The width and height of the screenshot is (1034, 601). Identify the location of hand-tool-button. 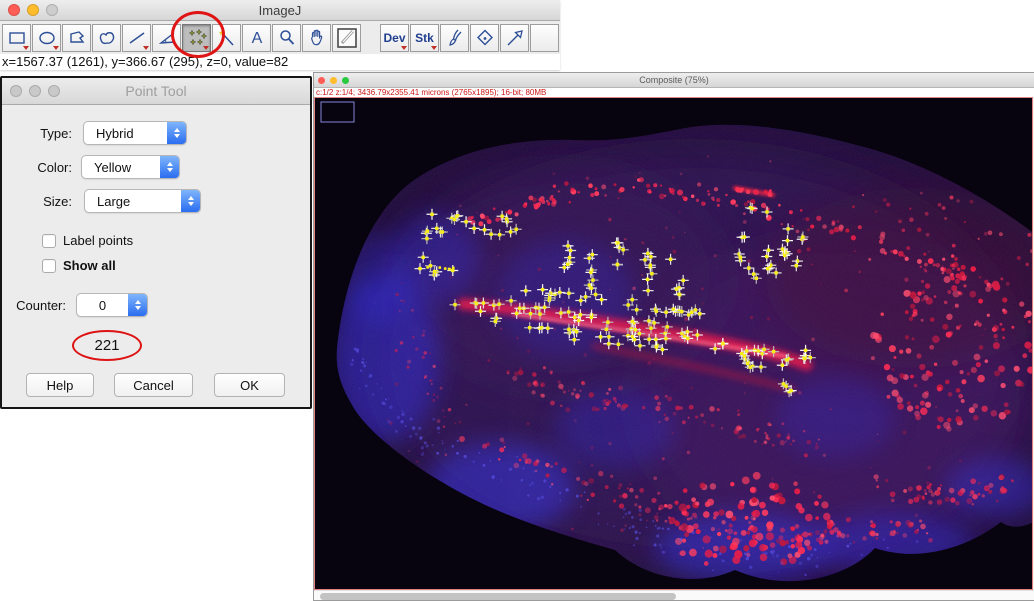
(316, 37).